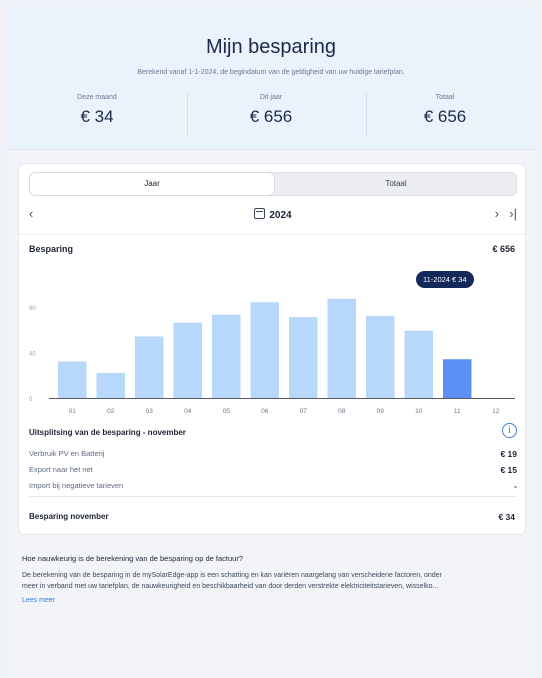  I want to click on info-icon: i, so click(509, 430).